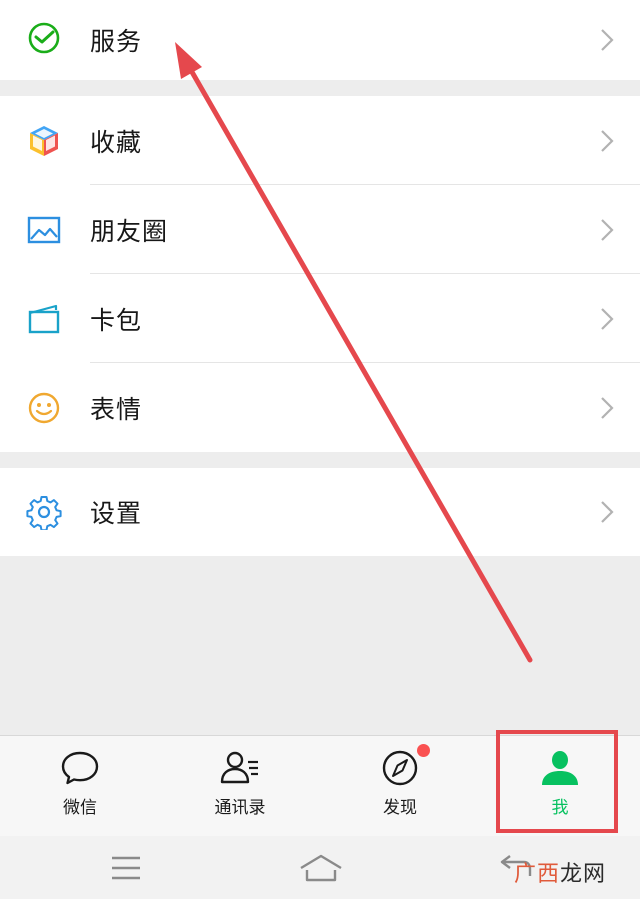  What do you see at coordinates (44, 38) in the screenshot?
I see `wechat-pay-icon` at bounding box center [44, 38].